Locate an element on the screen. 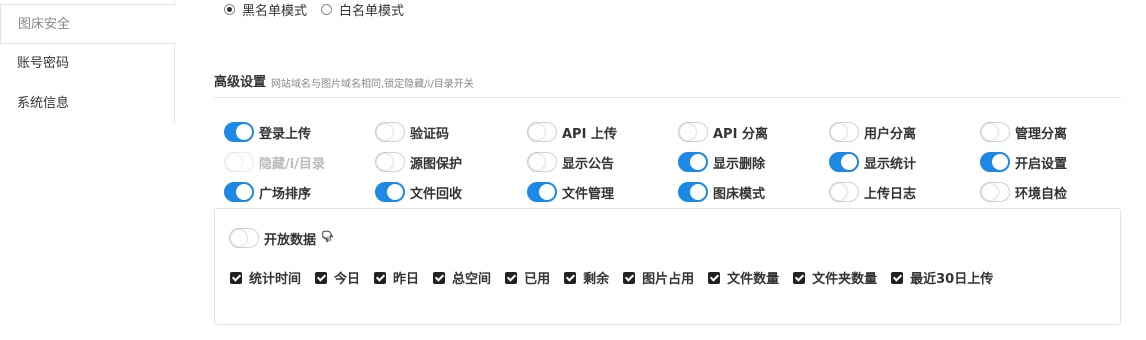  whitelist-mode-radio: 白名单模式 is located at coordinates (362, 9).